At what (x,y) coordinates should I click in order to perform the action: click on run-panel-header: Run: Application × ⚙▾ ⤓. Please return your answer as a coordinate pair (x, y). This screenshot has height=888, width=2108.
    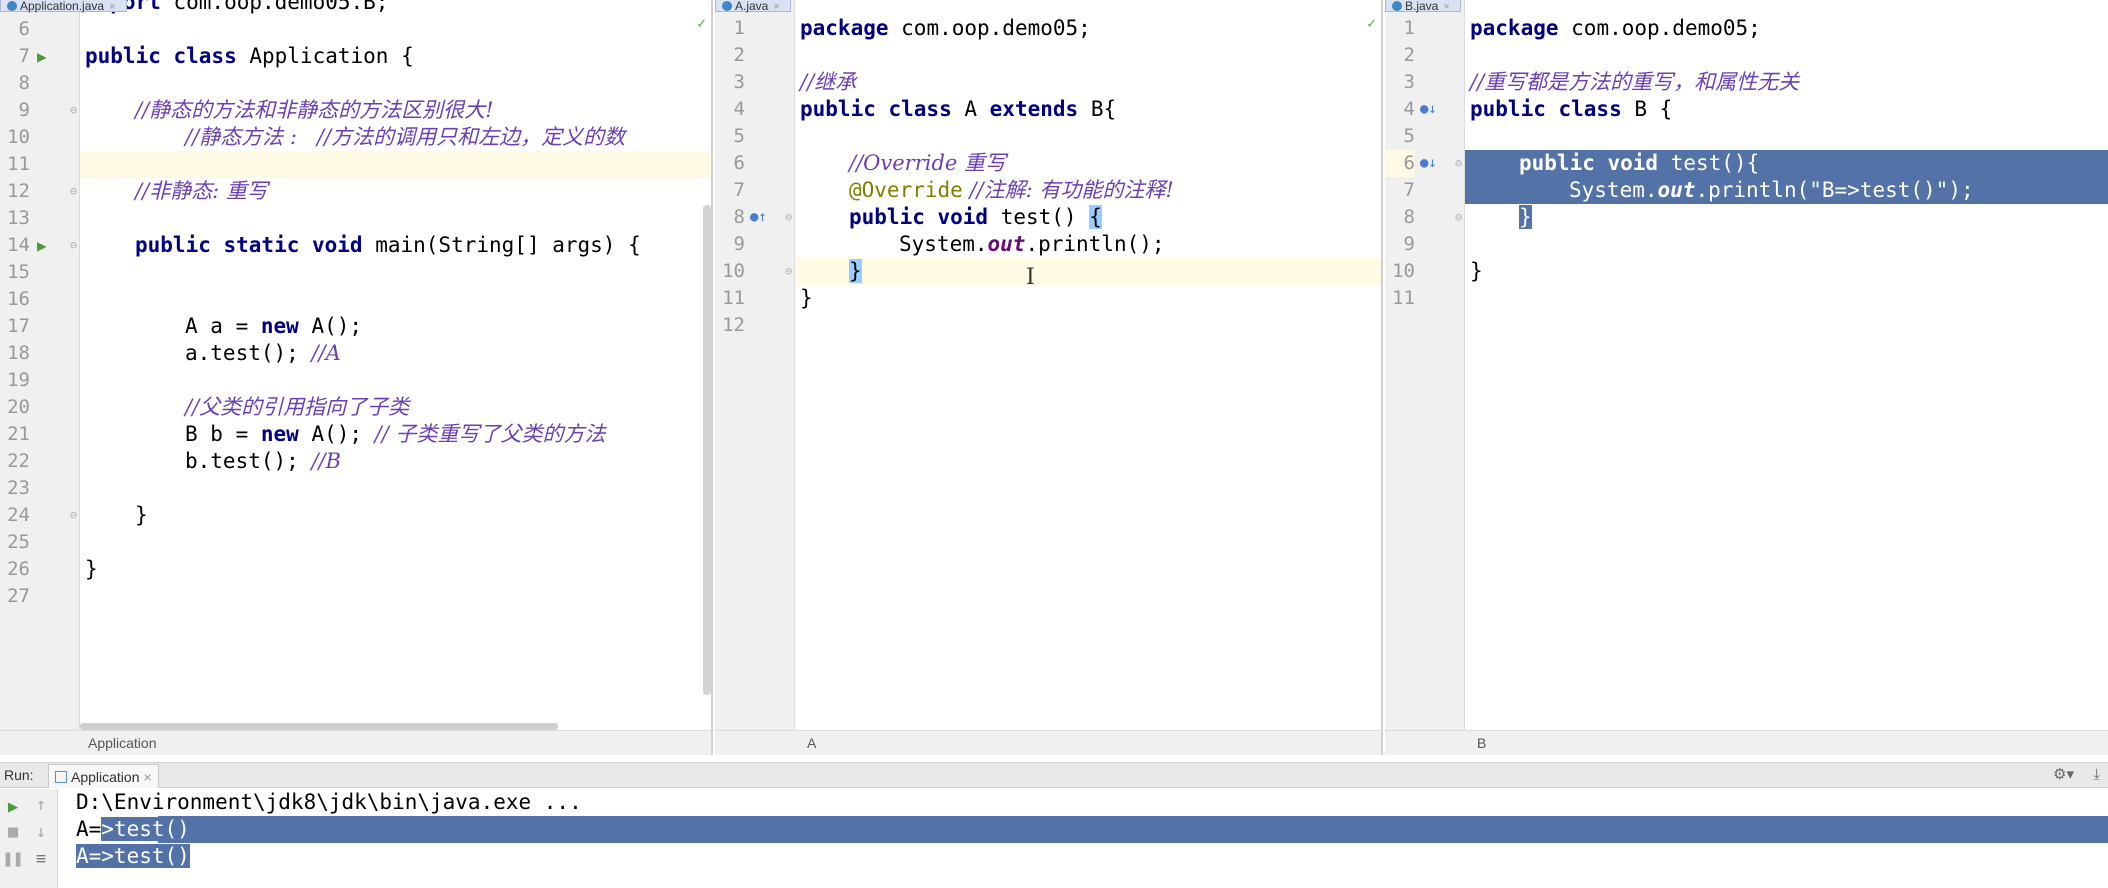
    Looking at the image, I should click on (1054, 775).